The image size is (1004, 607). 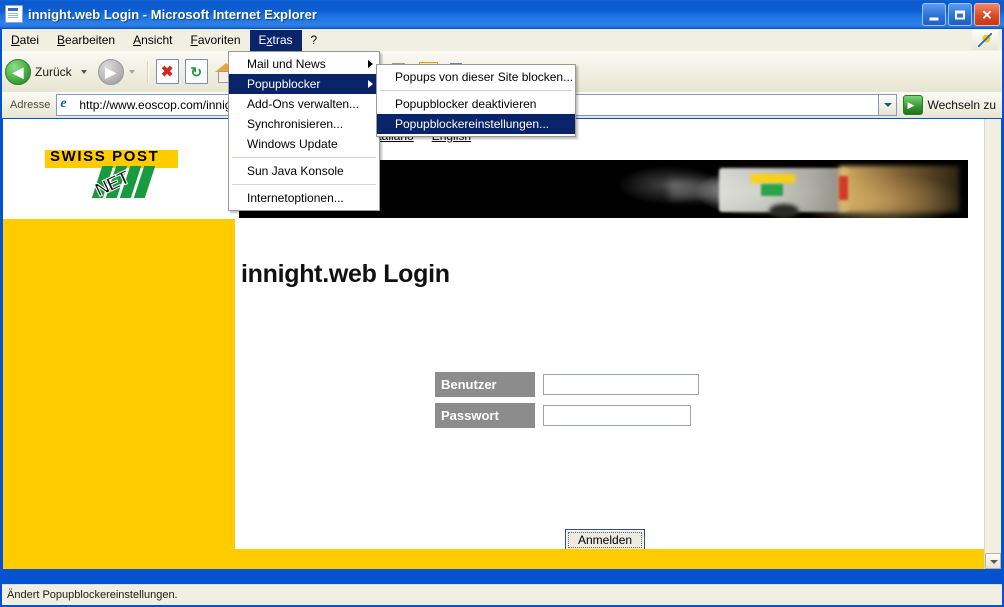 I want to click on stop-button: ✖, so click(x=167, y=72).